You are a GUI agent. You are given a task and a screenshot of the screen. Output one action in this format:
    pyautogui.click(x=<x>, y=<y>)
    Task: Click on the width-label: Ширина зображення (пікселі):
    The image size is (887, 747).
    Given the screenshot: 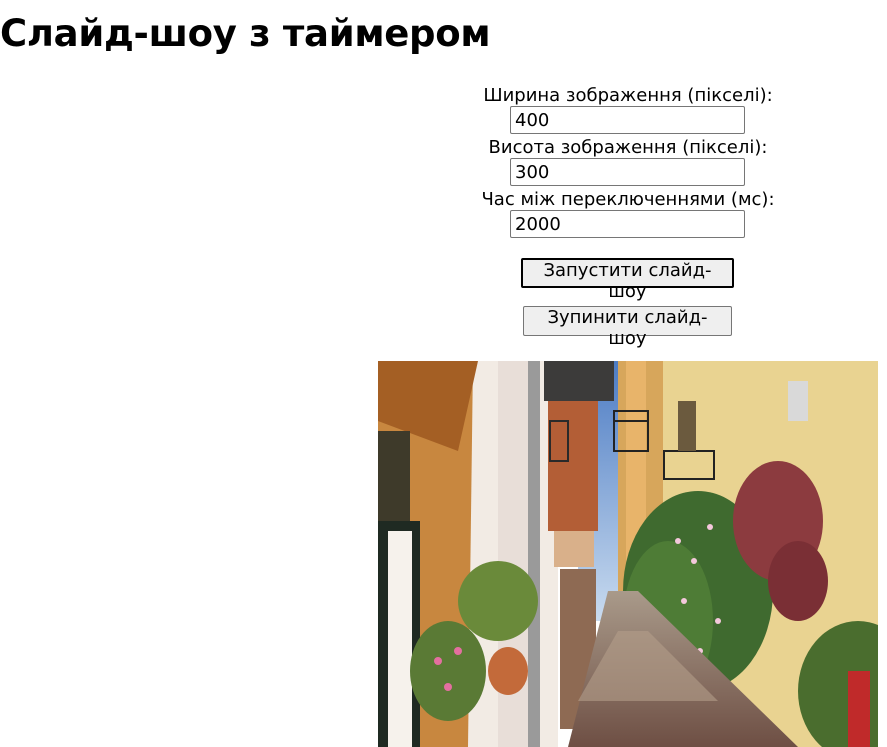 What is the action you would take?
    pyautogui.click(x=628, y=95)
    